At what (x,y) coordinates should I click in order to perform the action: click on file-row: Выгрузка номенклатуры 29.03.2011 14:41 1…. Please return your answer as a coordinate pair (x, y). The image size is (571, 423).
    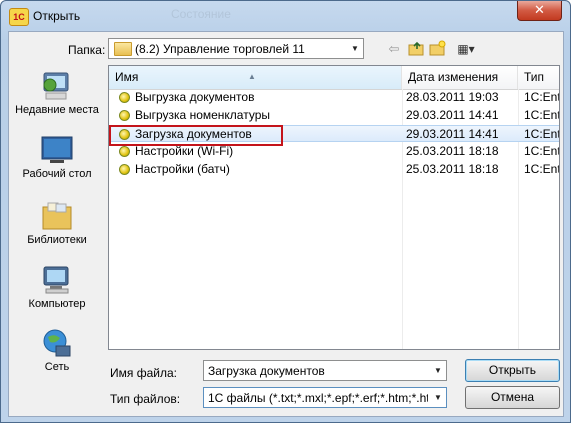
    Looking at the image, I should click on (334, 115).